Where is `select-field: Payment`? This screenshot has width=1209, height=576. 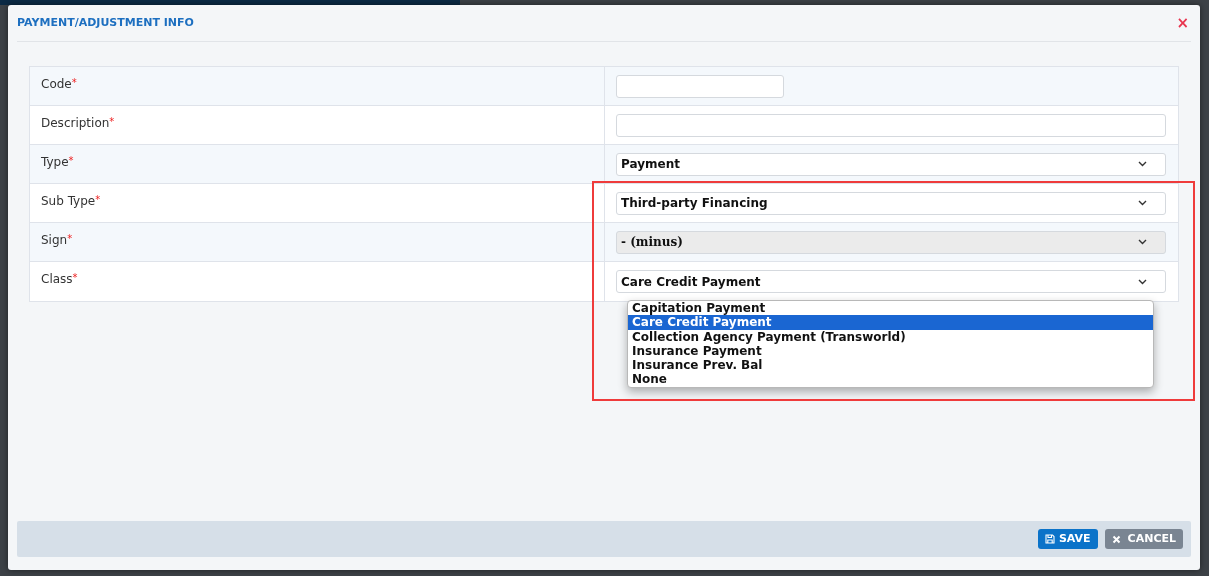 select-field: Payment is located at coordinates (891, 164).